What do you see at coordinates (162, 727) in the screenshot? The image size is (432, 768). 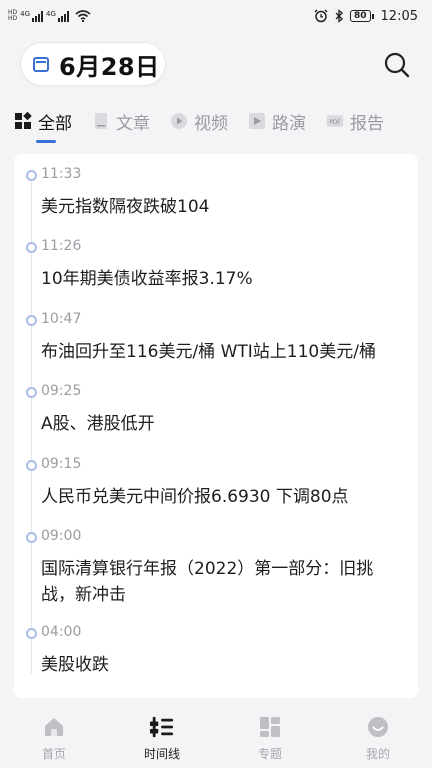 I see `timeline-icon` at bounding box center [162, 727].